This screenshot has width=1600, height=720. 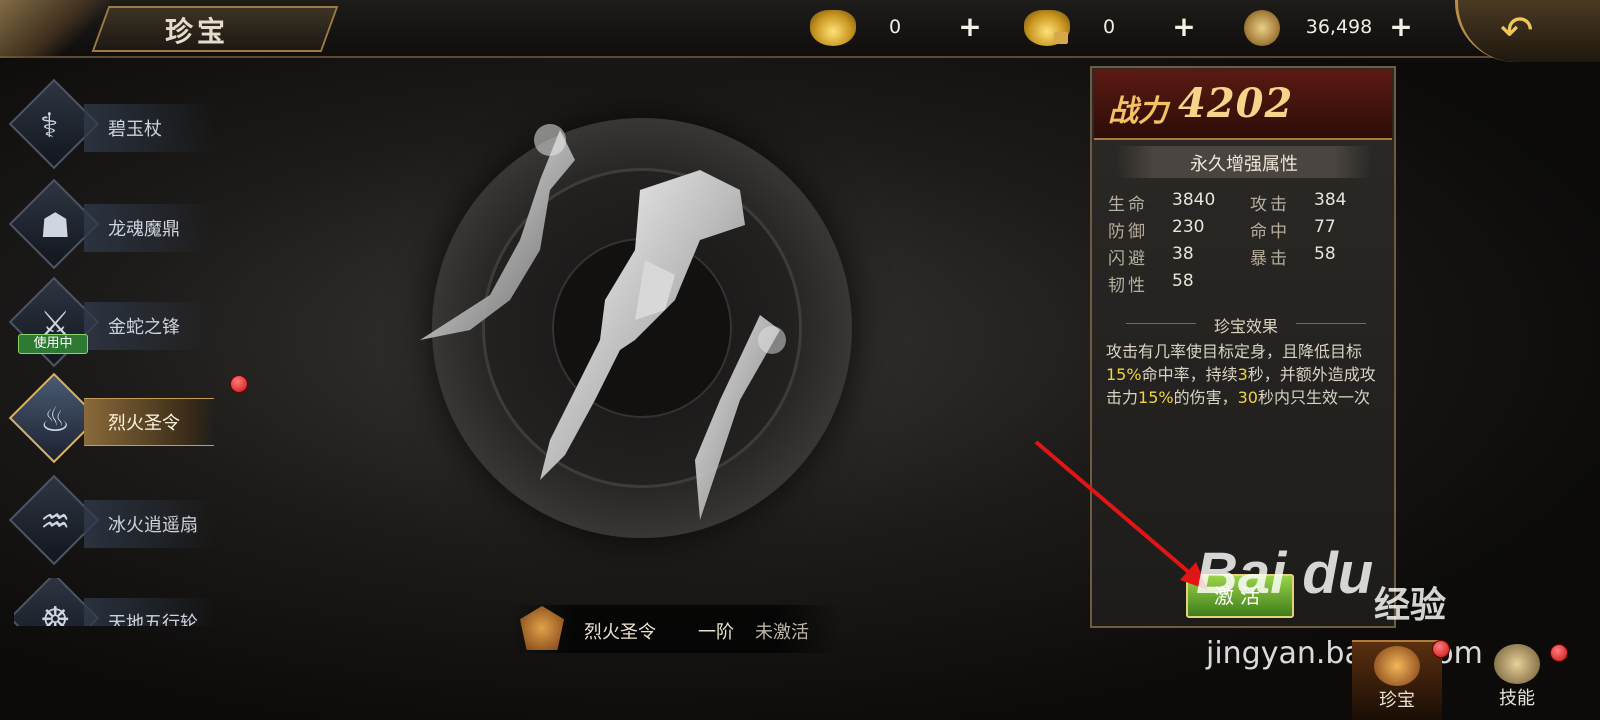 I want to click on attr-name: 攻击, so click(x=1270, y=205).